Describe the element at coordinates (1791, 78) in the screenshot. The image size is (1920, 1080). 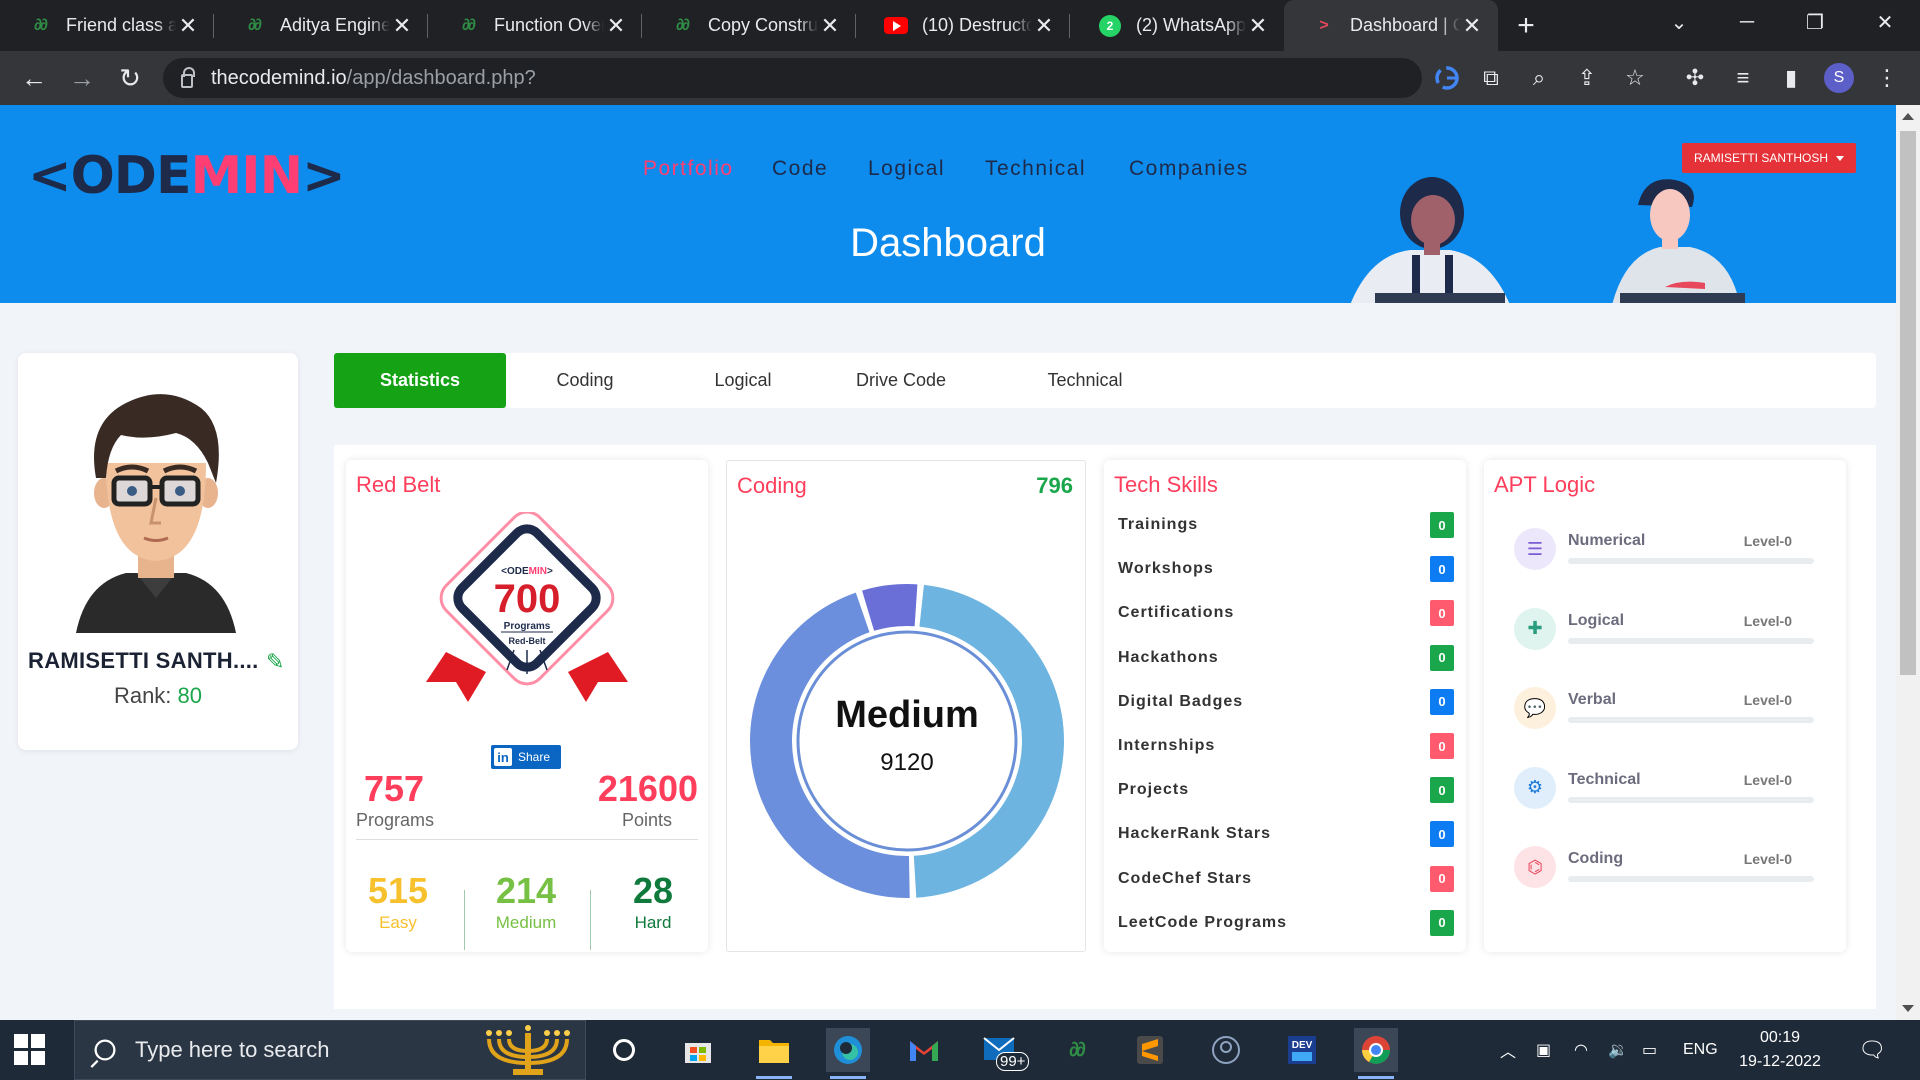
I see `side-panel-icon: ▮` at that location.